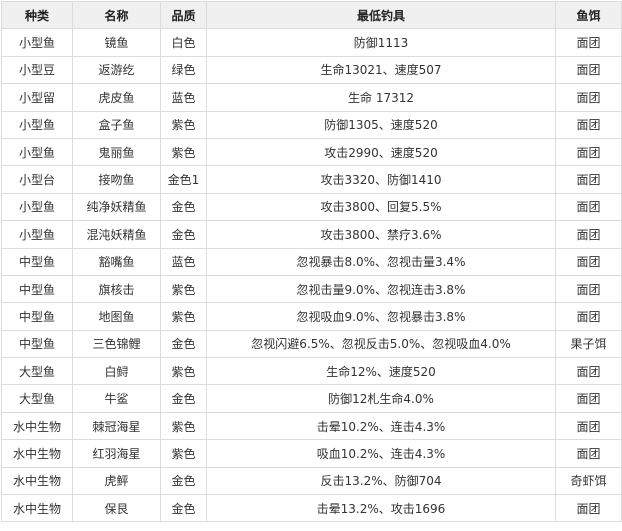  I want to click on cell-name: 白鲟, so click(116, 371).